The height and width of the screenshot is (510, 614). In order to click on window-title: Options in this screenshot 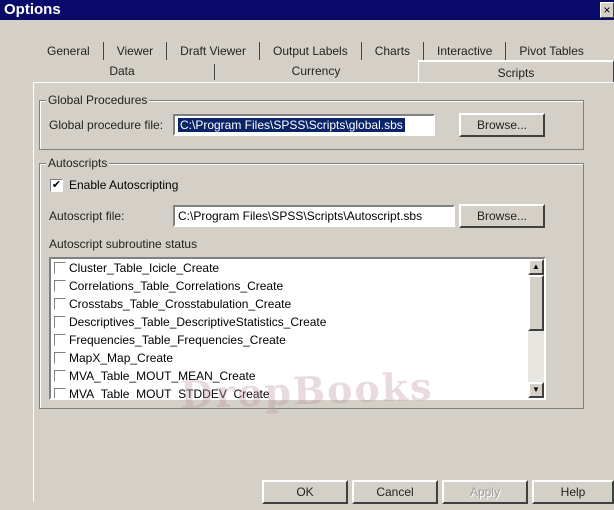, I will do `click(32, 9)`.